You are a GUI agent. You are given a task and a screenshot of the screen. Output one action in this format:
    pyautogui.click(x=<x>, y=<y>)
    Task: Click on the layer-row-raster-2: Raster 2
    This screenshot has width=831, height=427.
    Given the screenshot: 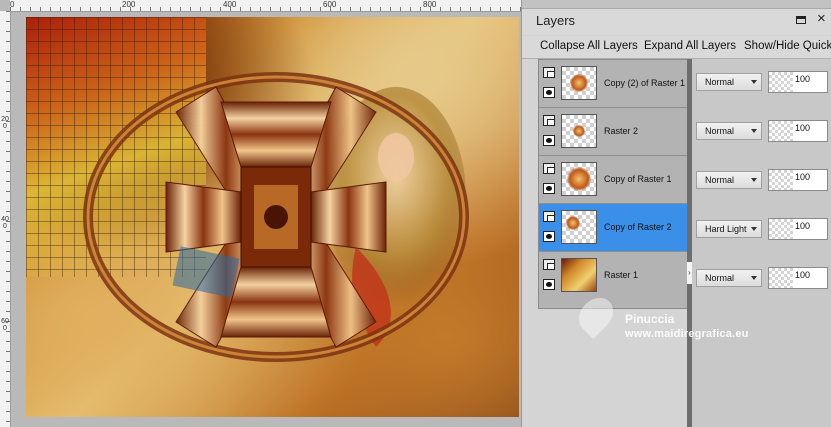 What is the action you would take?
    pyautogui.click(x=613, y=132)
    